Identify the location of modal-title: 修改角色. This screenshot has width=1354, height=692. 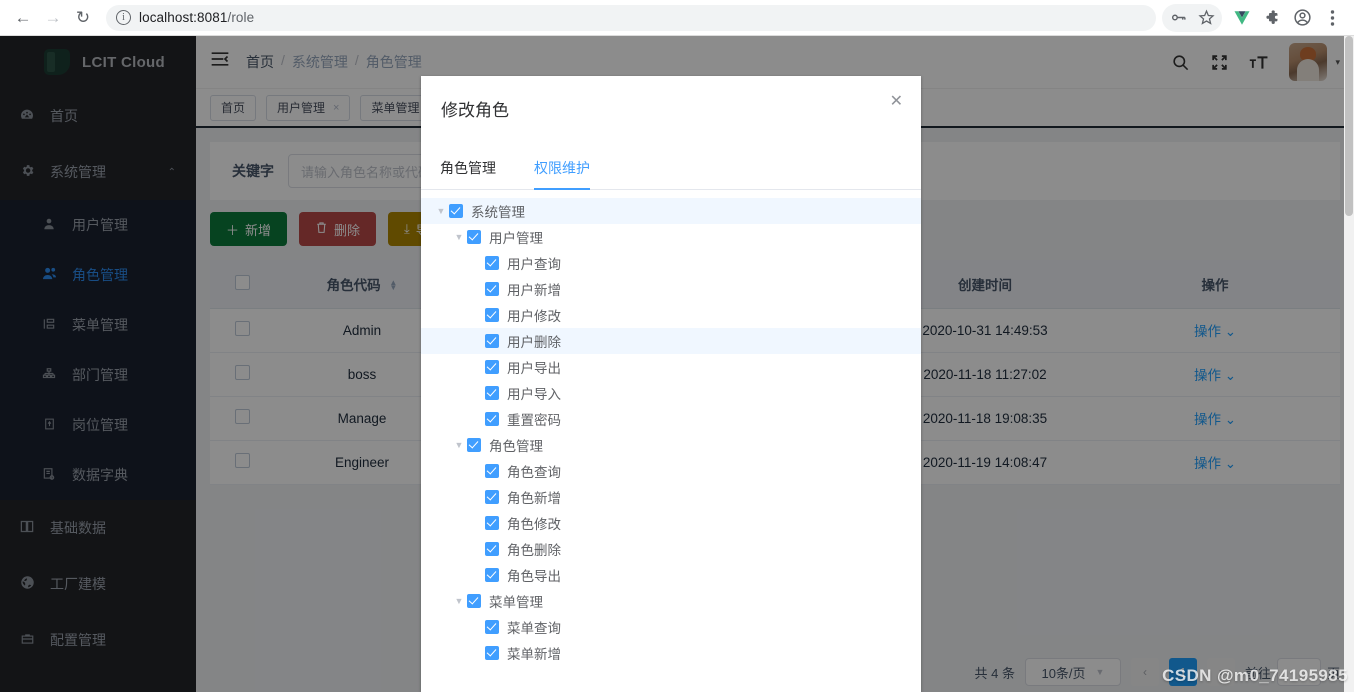
(475, 110).